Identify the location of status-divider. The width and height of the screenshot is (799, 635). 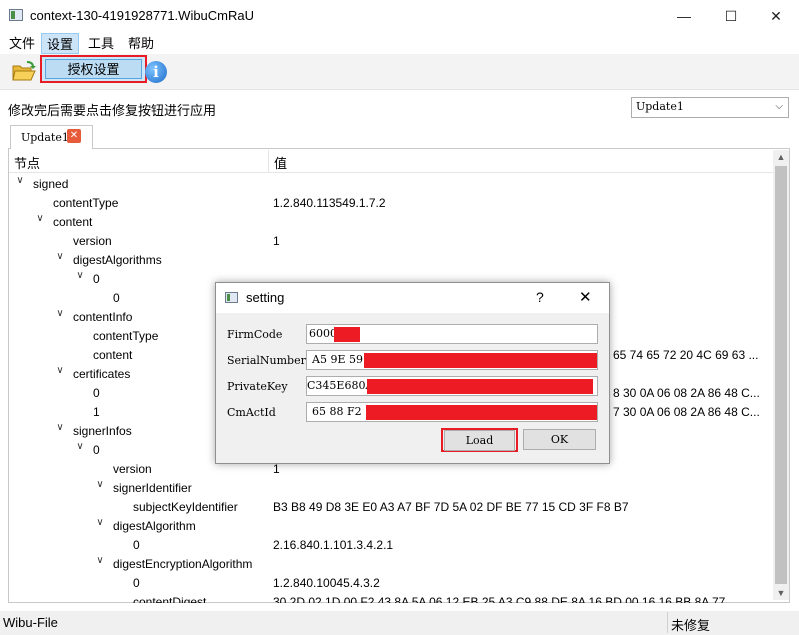
(667, 622).